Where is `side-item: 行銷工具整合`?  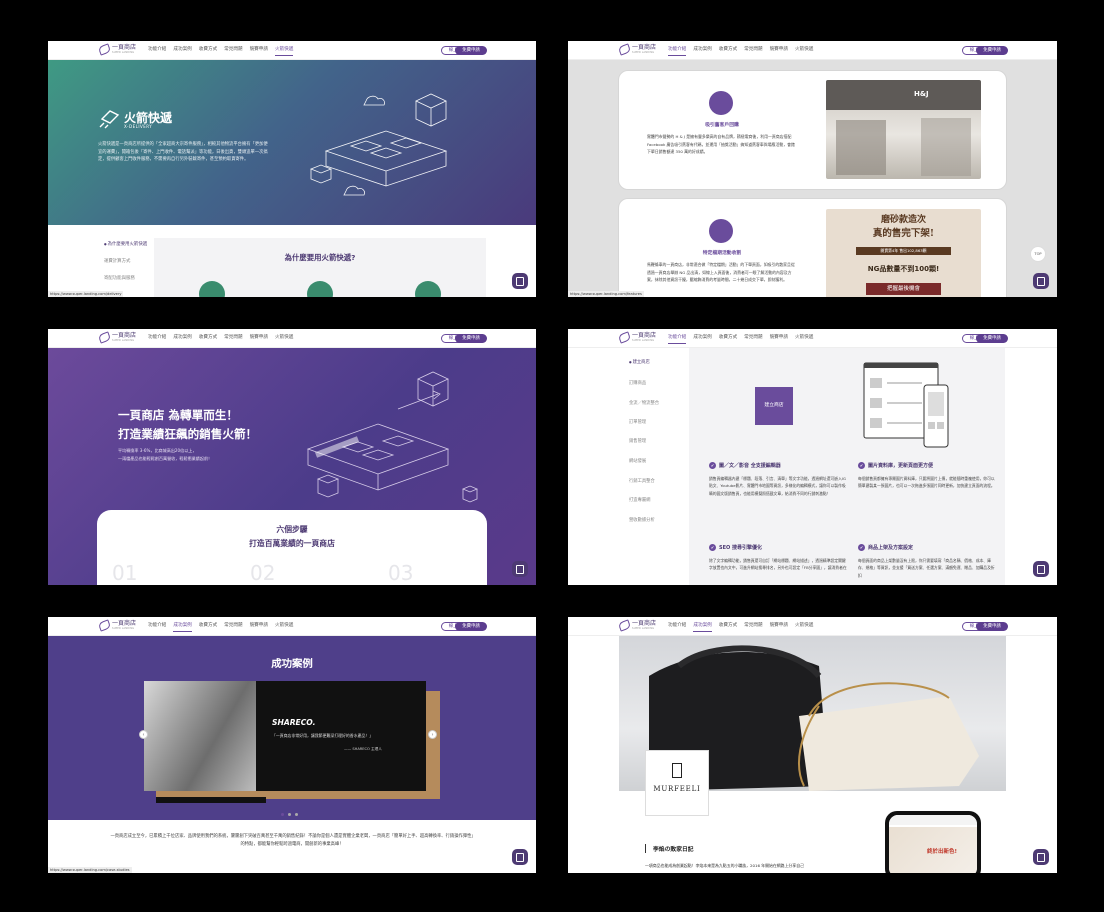 side-item: 行銷工具整合 is located at coordinates (642, 481).